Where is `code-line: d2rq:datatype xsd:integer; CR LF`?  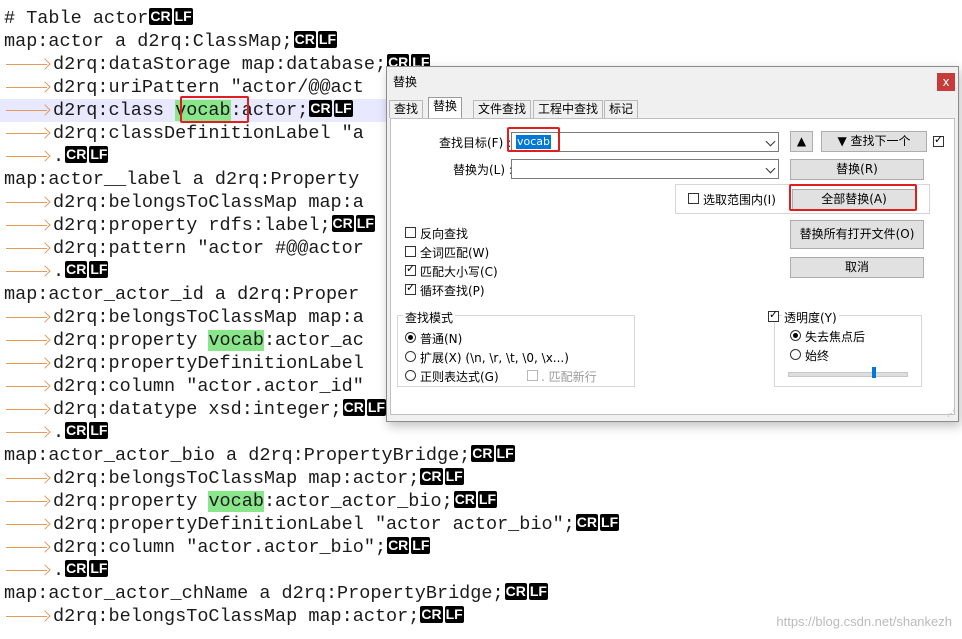 code-line: d2rq:datatype xsd:integer; CR LF is located at coordinates (195, 409).